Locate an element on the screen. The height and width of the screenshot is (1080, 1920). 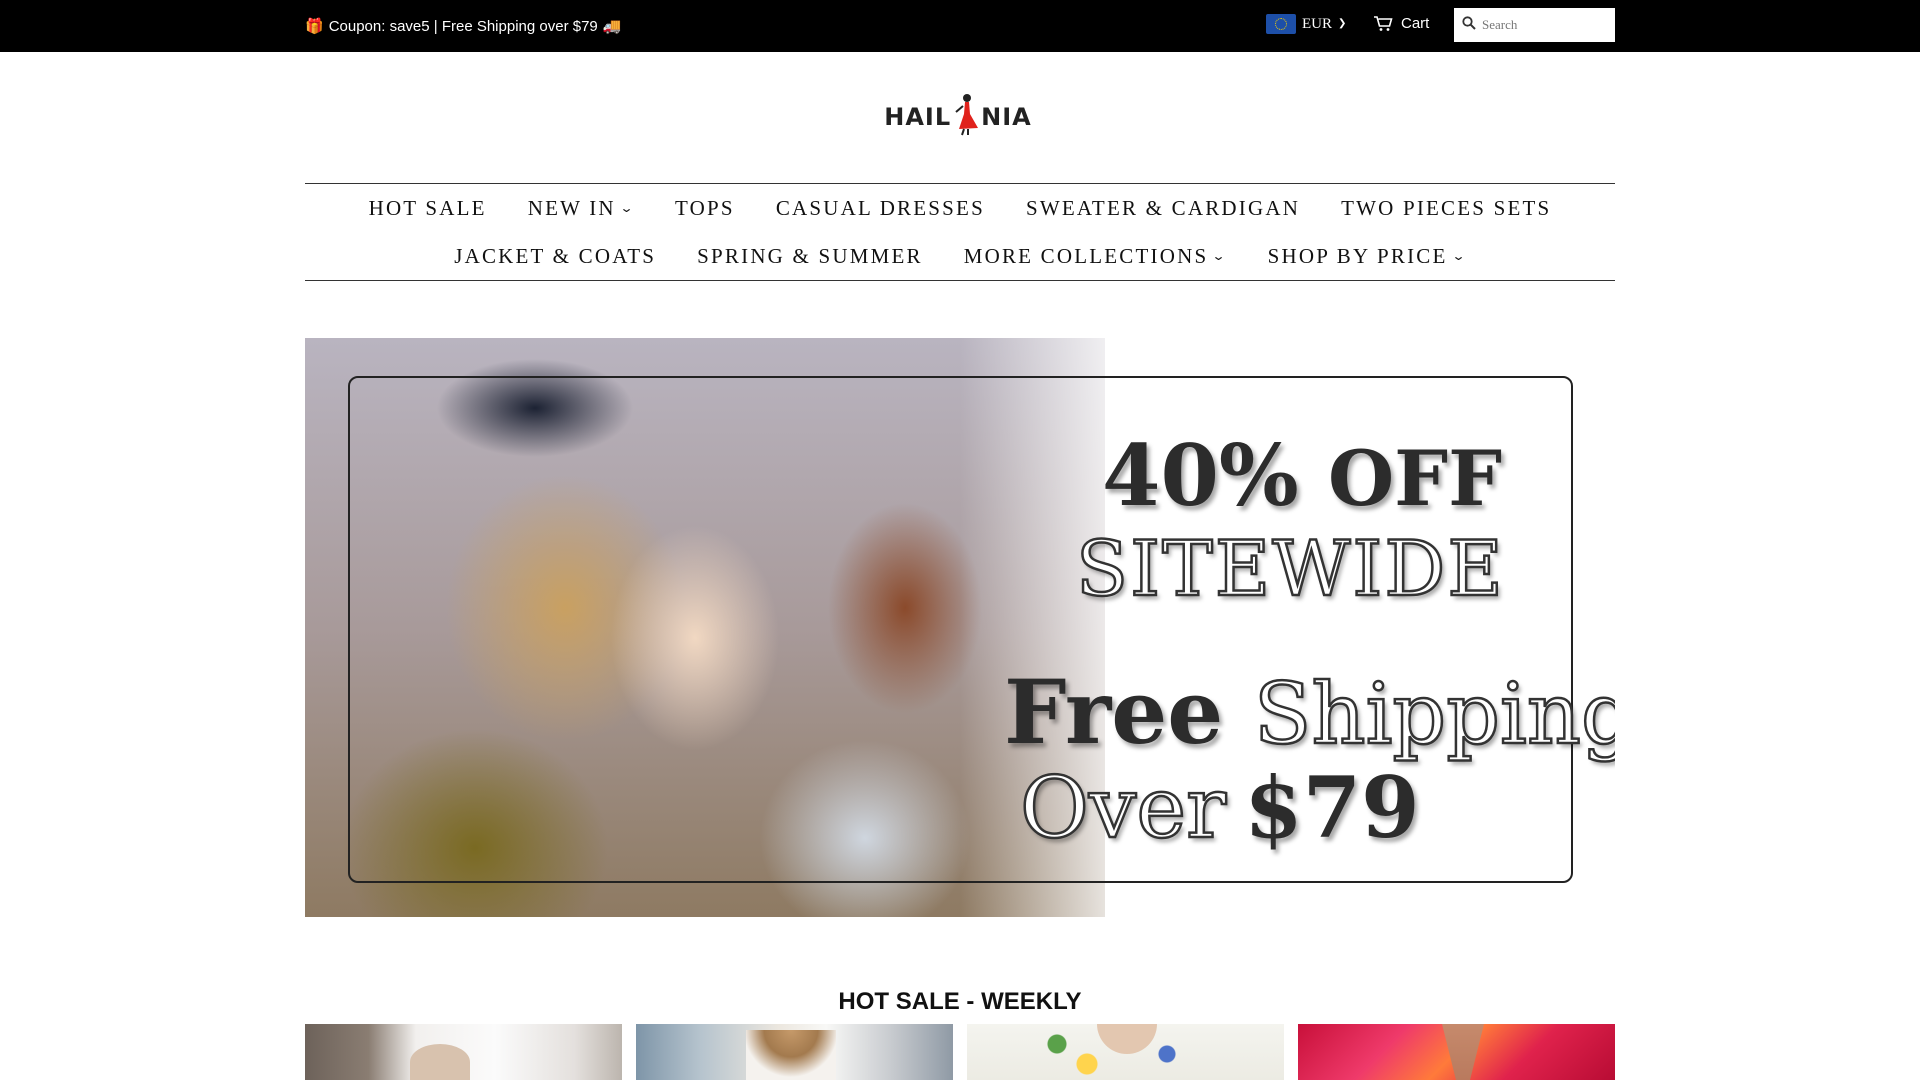
search-icon is located at coordinates (1469, 25).